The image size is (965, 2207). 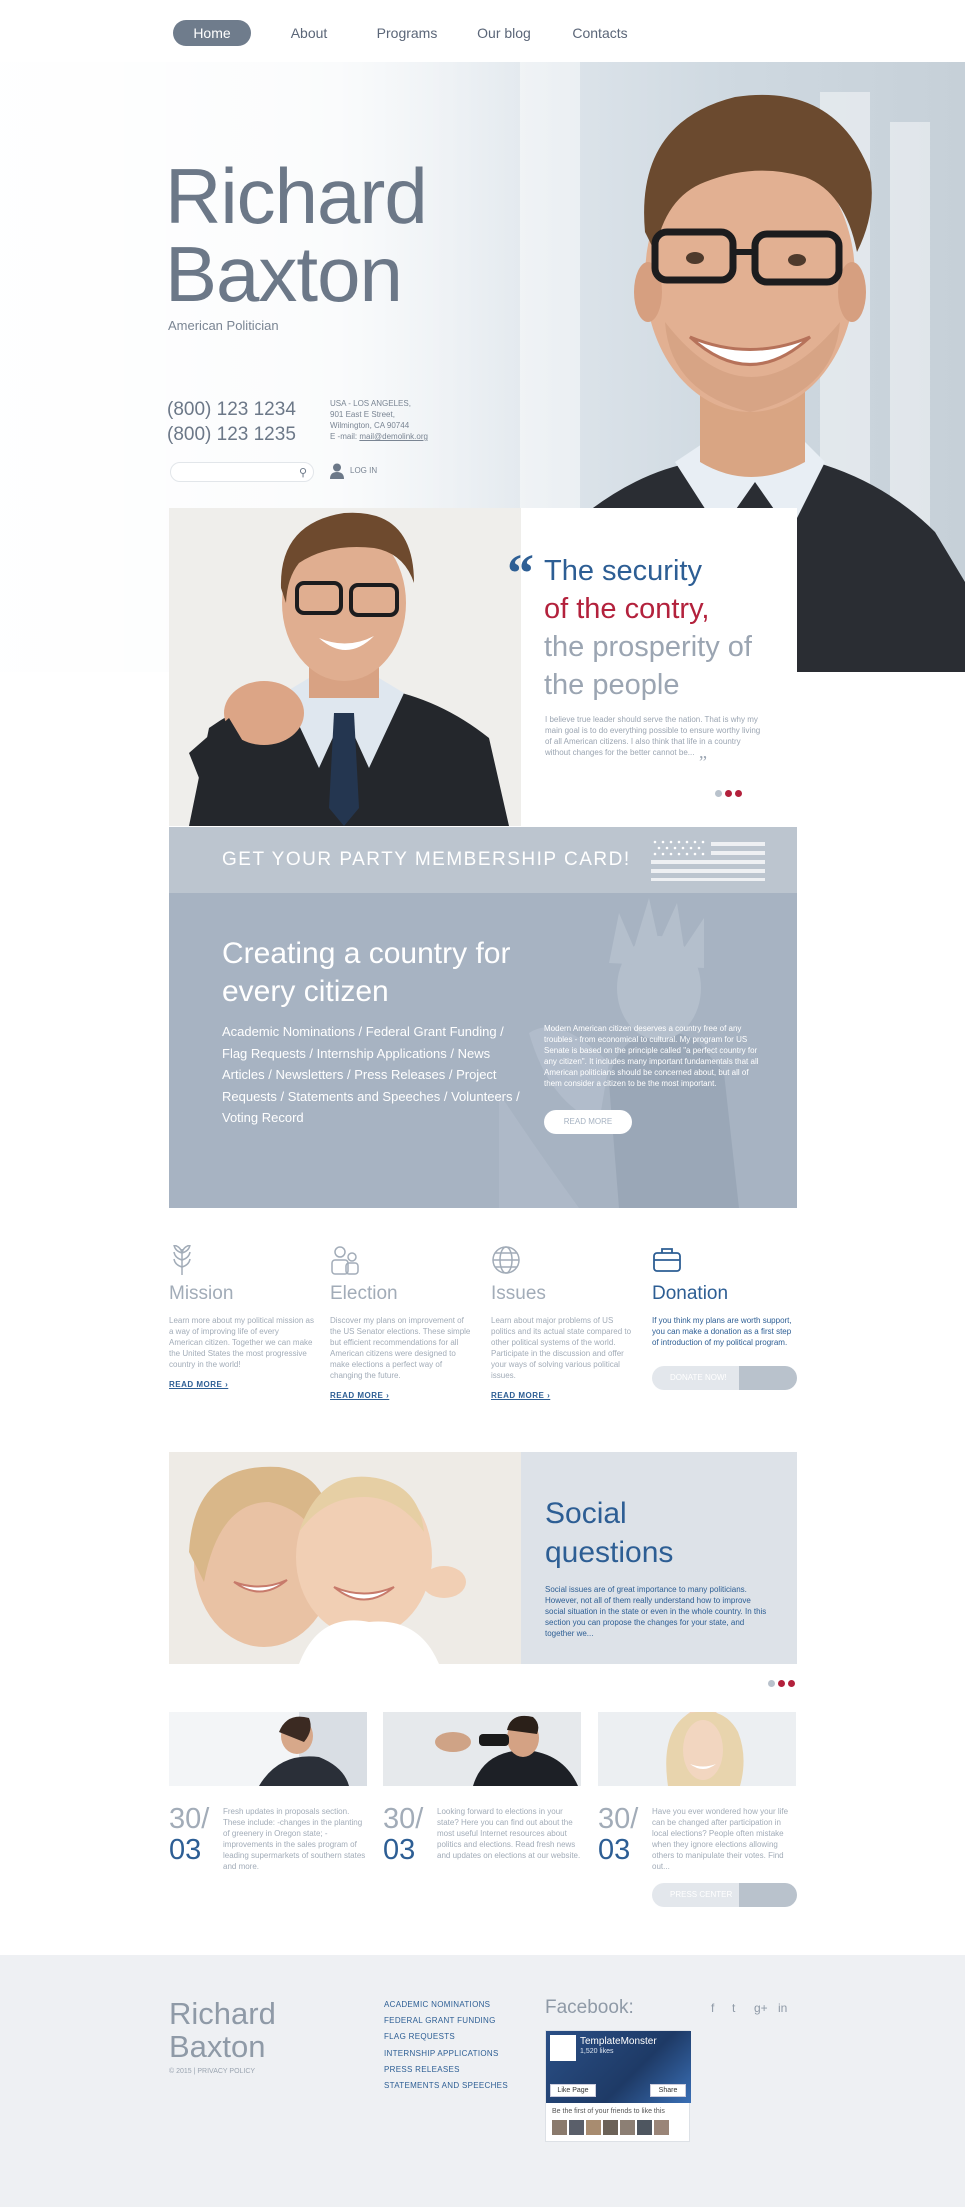 I want to click on fb-page-logo, so click(x=563, y=2048).